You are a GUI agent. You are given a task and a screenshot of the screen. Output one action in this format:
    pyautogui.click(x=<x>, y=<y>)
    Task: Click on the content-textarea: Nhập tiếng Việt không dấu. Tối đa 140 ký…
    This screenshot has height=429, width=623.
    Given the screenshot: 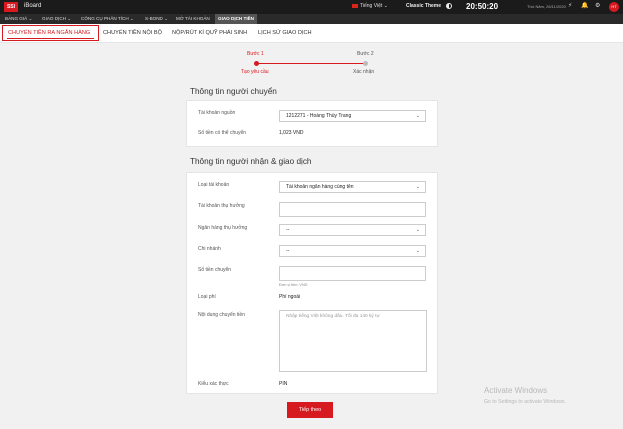 What is the action you would take?
    pyautogui.click(x=353, y=341)
    